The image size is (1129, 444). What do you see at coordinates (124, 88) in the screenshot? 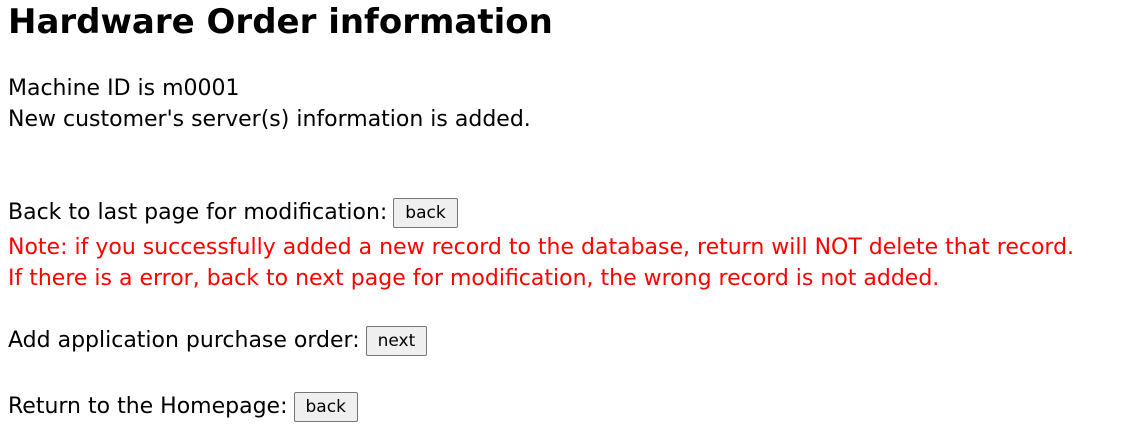
I see `machine-id-text: Machine ID is m0001` at bounding box center [124, 88].